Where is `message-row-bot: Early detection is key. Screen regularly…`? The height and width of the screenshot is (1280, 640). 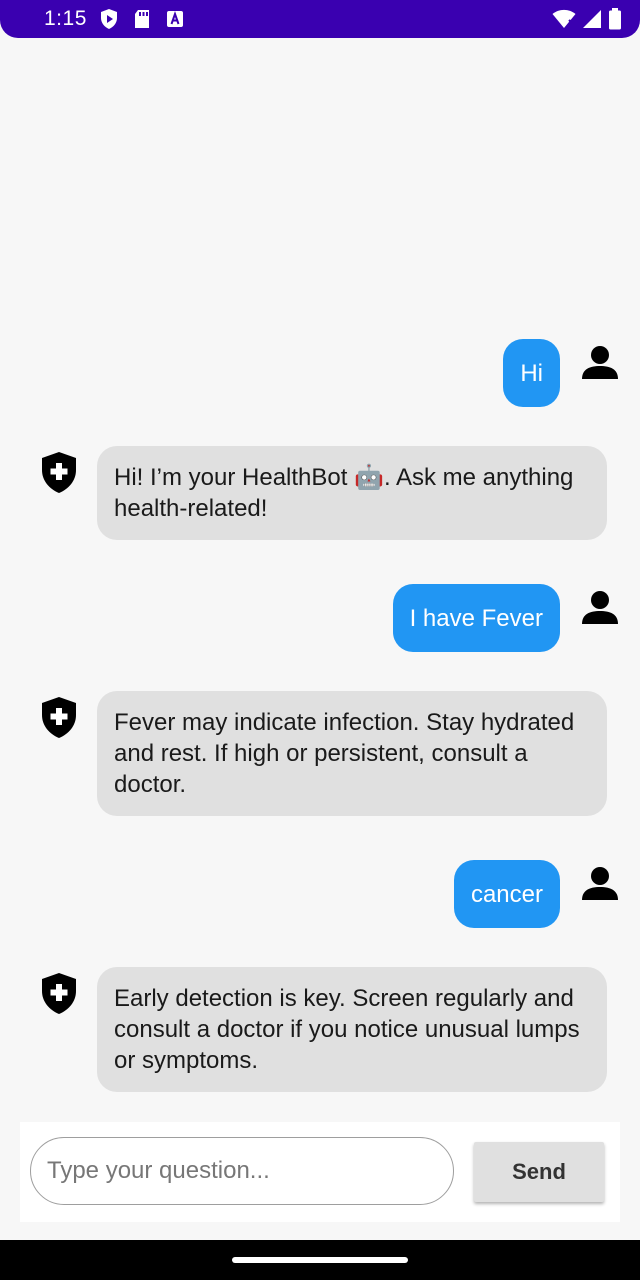 message-row-bot: Early detection is key. Screen regularly… is located at coordinates (322, 1029).